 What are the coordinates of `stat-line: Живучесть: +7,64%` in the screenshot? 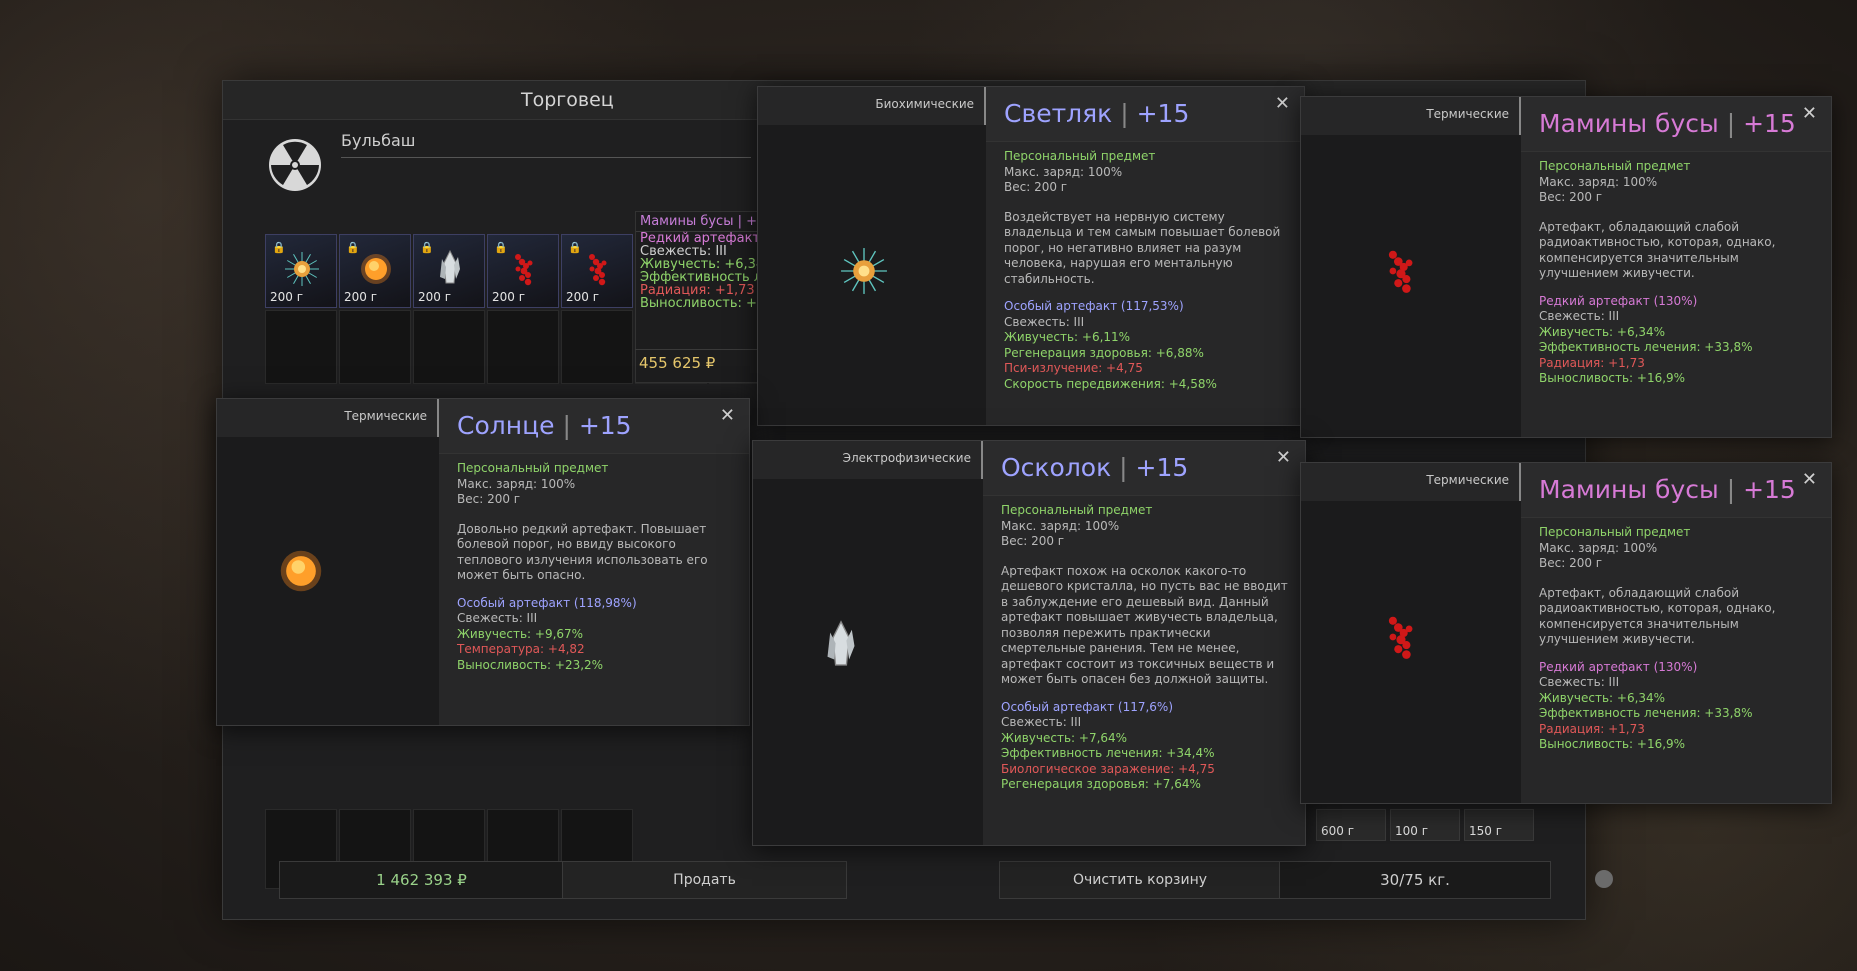 It's located at (1064, 737).